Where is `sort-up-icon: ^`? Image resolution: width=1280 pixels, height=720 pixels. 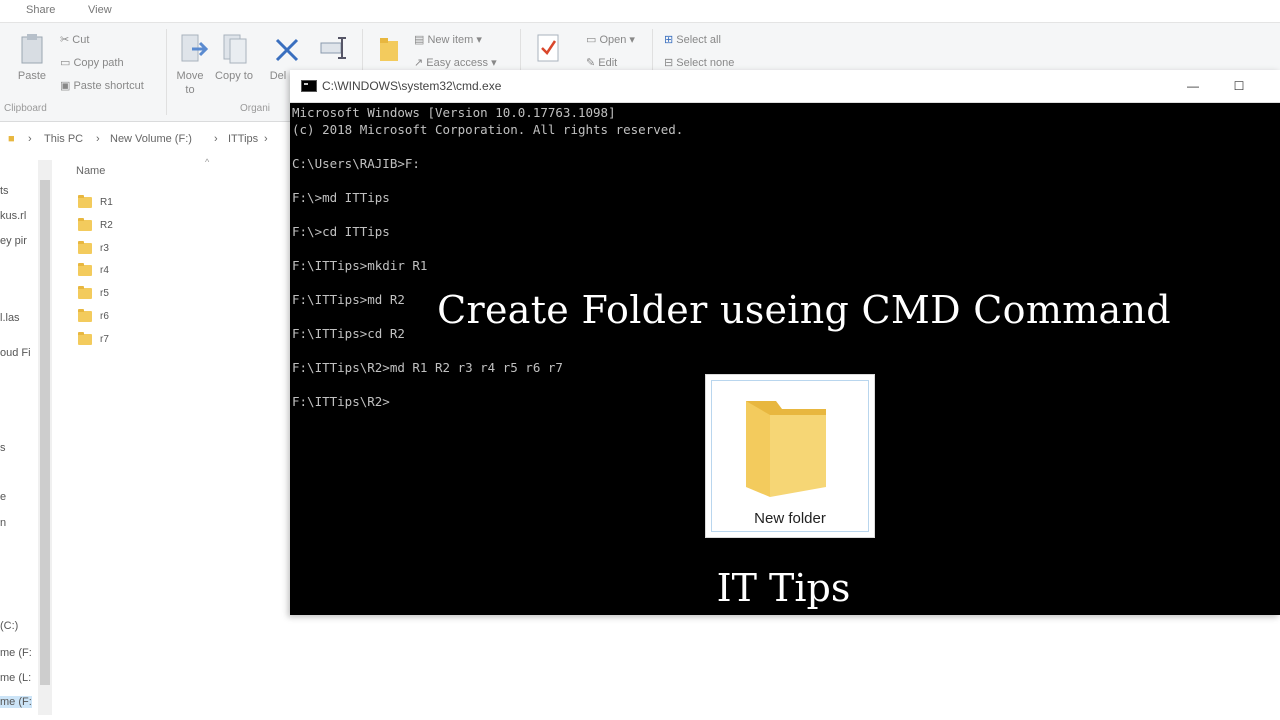 sort-up-icon: ^ is located at coordinates (207, 162).